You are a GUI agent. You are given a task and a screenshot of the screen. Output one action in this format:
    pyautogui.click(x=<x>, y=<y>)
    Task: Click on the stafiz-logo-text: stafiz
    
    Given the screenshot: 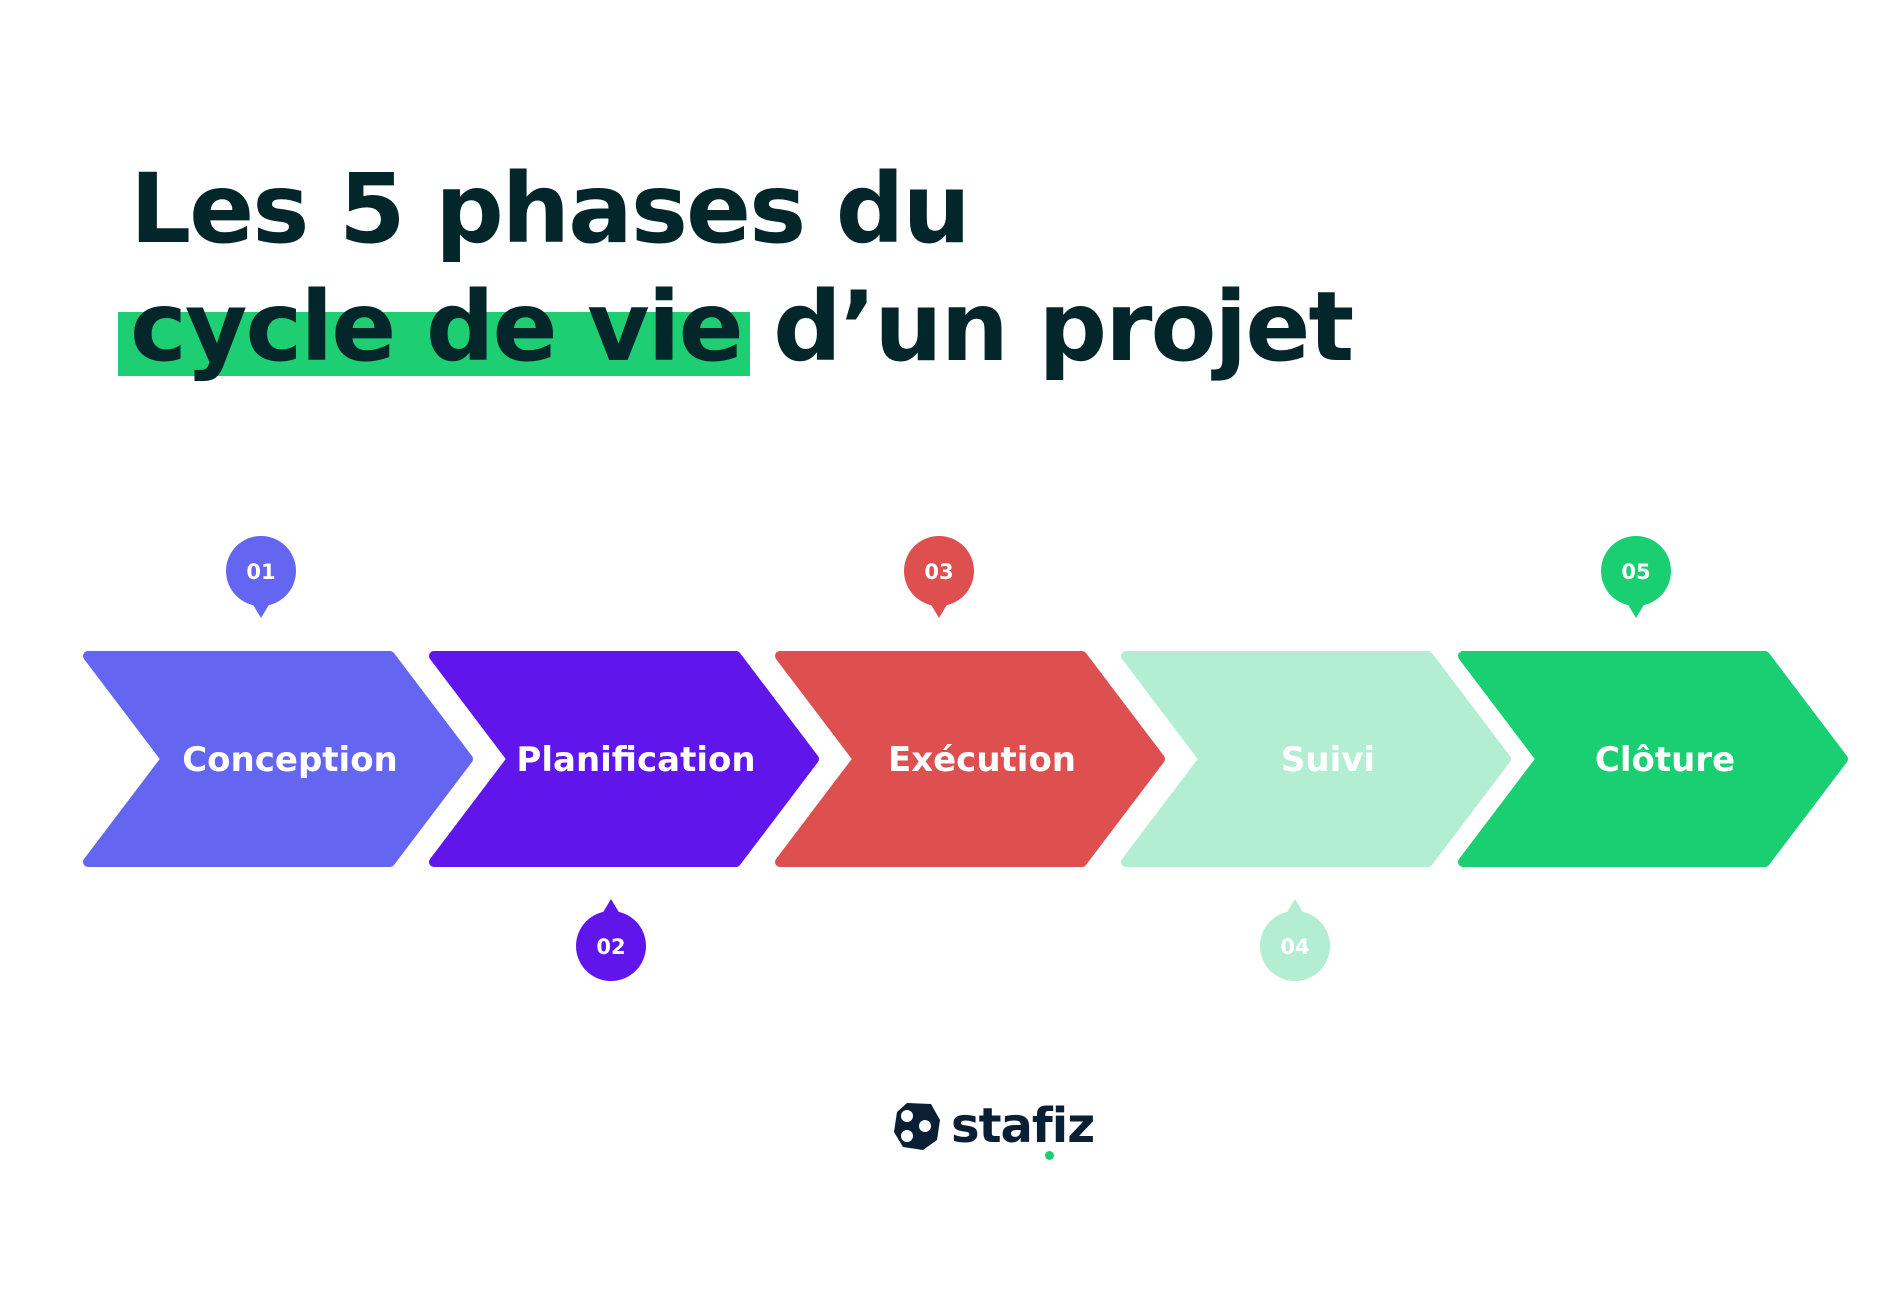 What is the action you would take?
    pyautogui.click(x=1023, y=1126)
    